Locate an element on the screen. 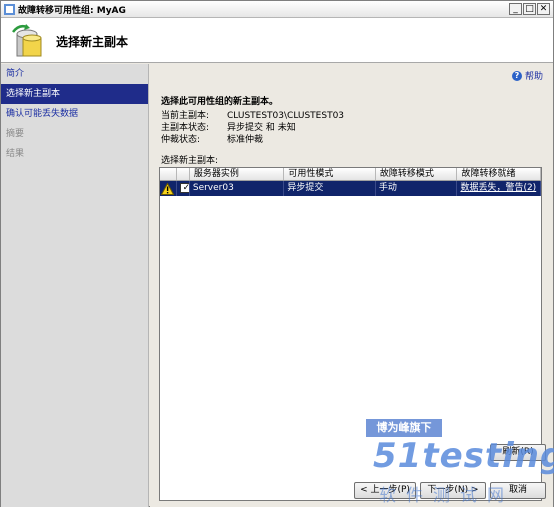  column-header-failover-mode: 故障转移模式 is located at coordinates (417, 174).